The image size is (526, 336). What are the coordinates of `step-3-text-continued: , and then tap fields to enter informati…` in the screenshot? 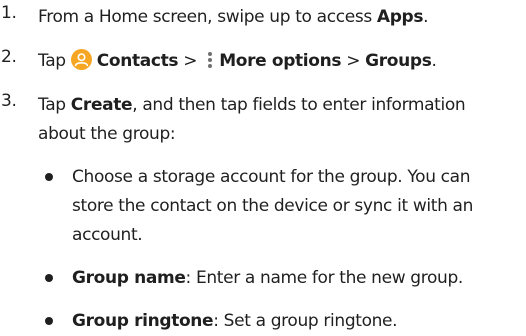 It's located at (299, 105).